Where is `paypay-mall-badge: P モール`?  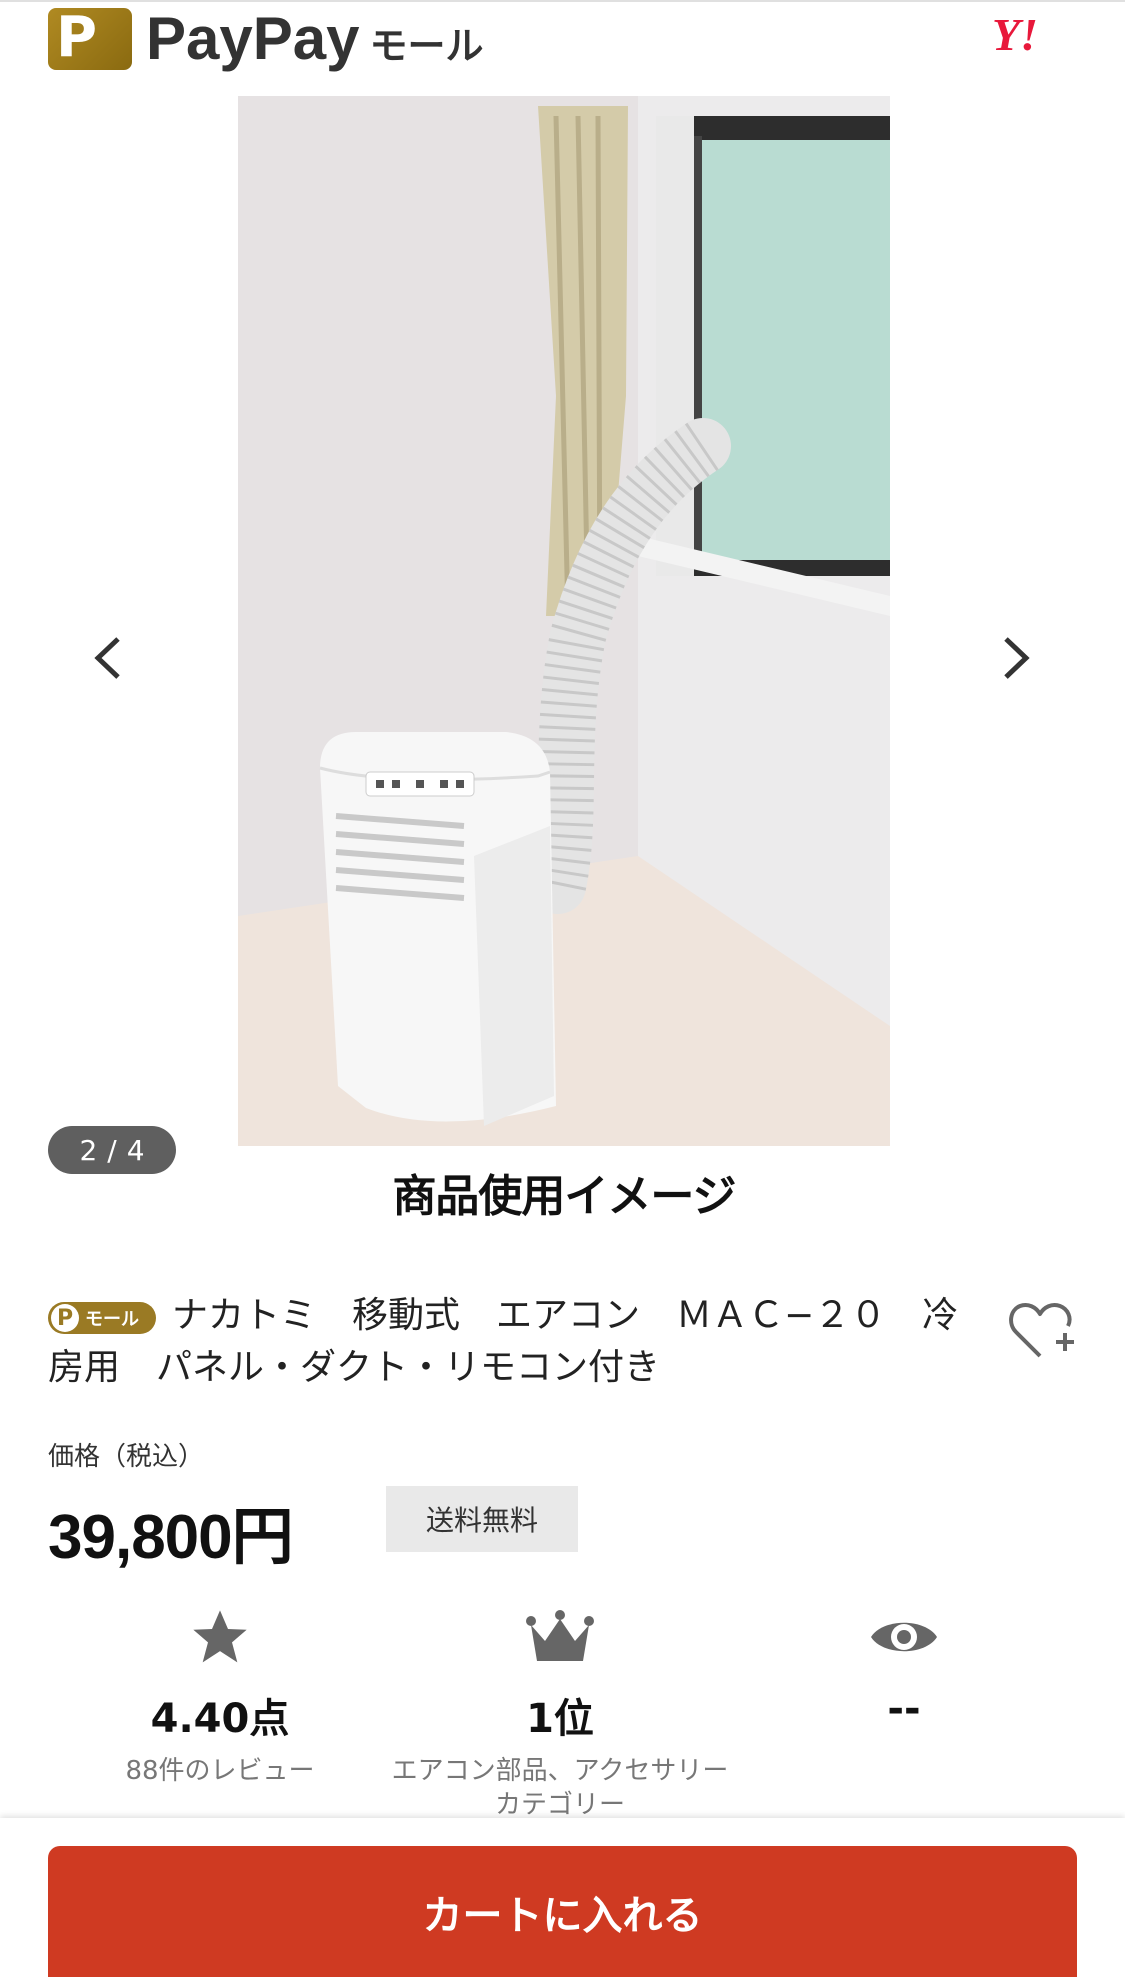 paypay-mall-badge: P モール is located at coordinates (102, 1318).